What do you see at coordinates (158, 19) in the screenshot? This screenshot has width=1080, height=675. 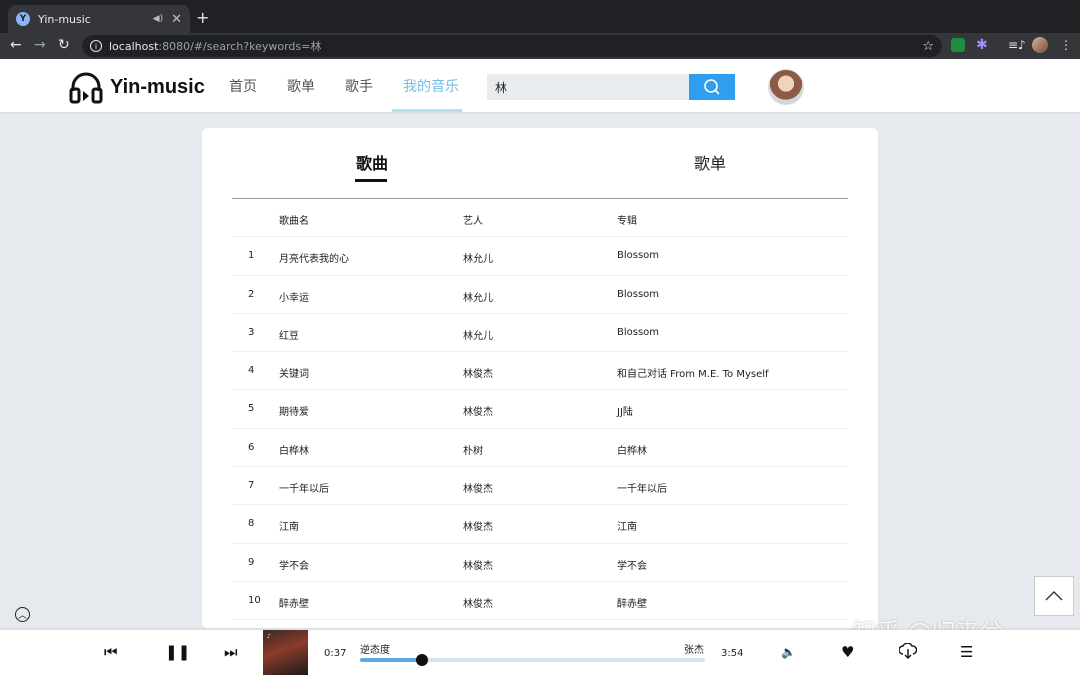 I see `speaker-icon: ◀)` at bounding box center [158, 19].